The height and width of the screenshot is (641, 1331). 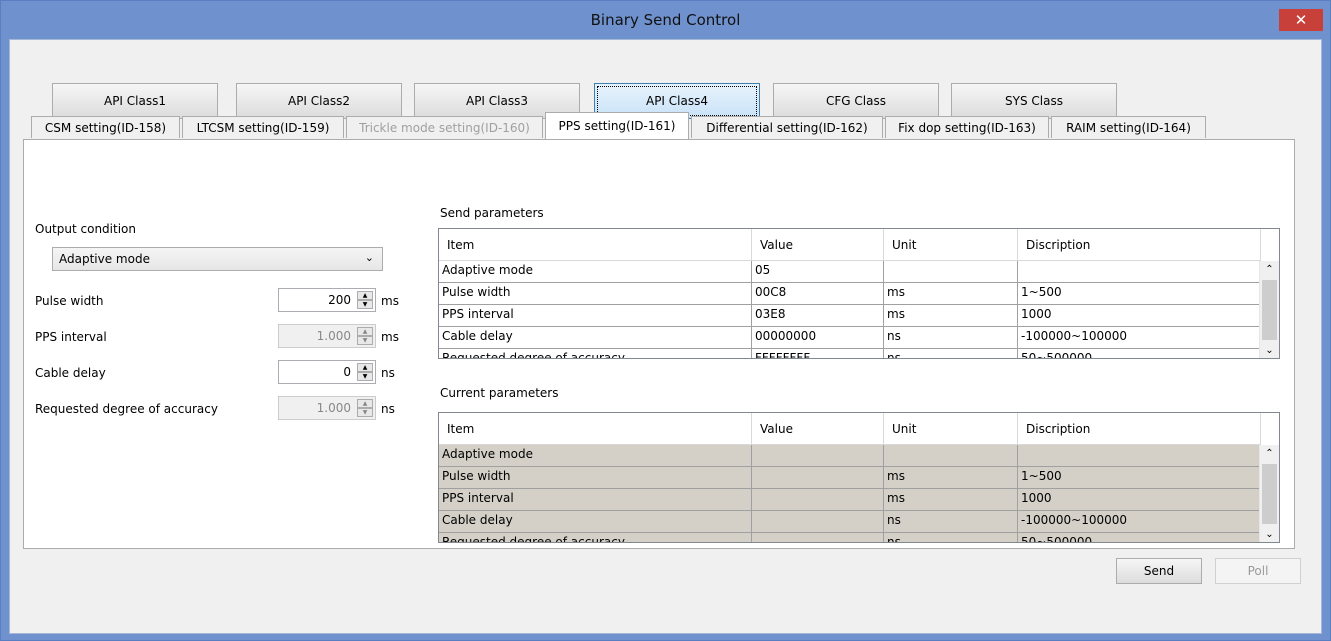 I want to click on pulse-width-stepper: 200 ▲ ▼, so click(x=327, y=300).